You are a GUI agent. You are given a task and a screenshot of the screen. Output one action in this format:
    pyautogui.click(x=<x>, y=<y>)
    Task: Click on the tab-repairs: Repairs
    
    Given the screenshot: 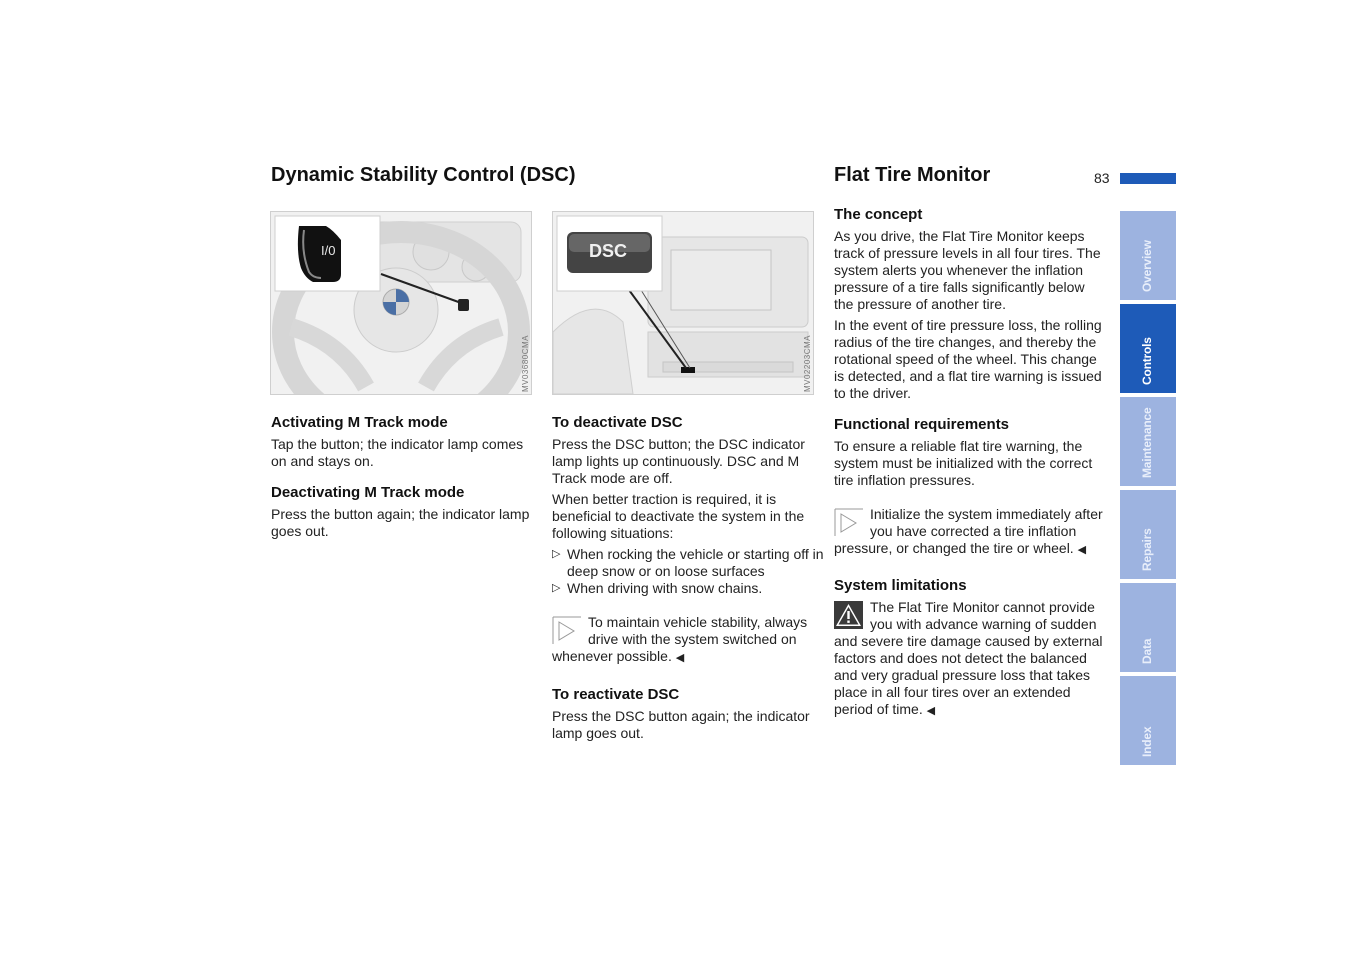 What is the action you would take?
    pyautogui.click(x=1148, y=534)
    